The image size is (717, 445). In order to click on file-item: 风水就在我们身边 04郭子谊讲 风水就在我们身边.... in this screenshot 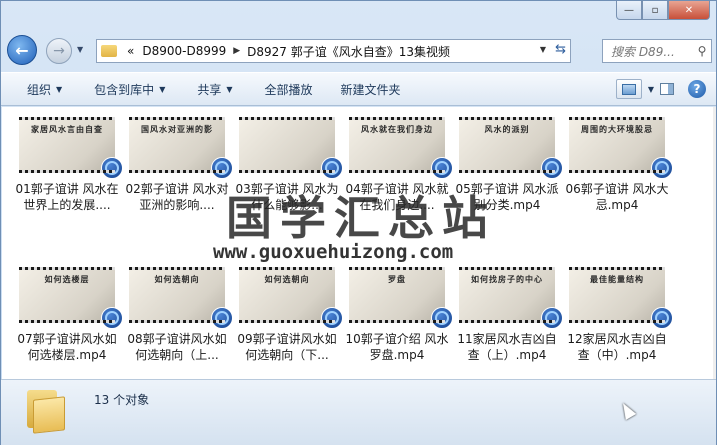, I will do `click(397, 192)`.